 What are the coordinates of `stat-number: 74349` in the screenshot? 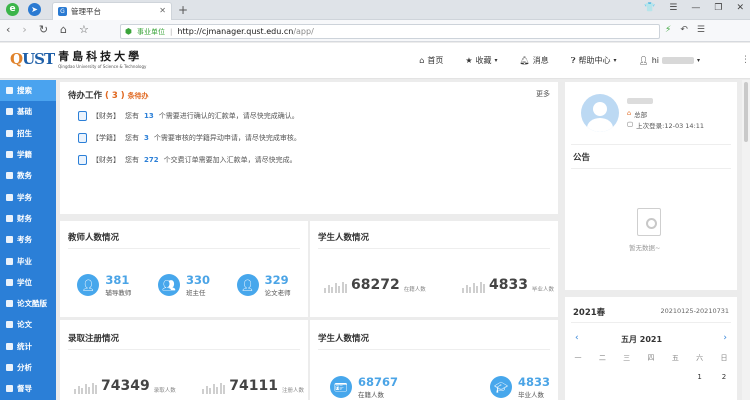 It's located at (125, 386).